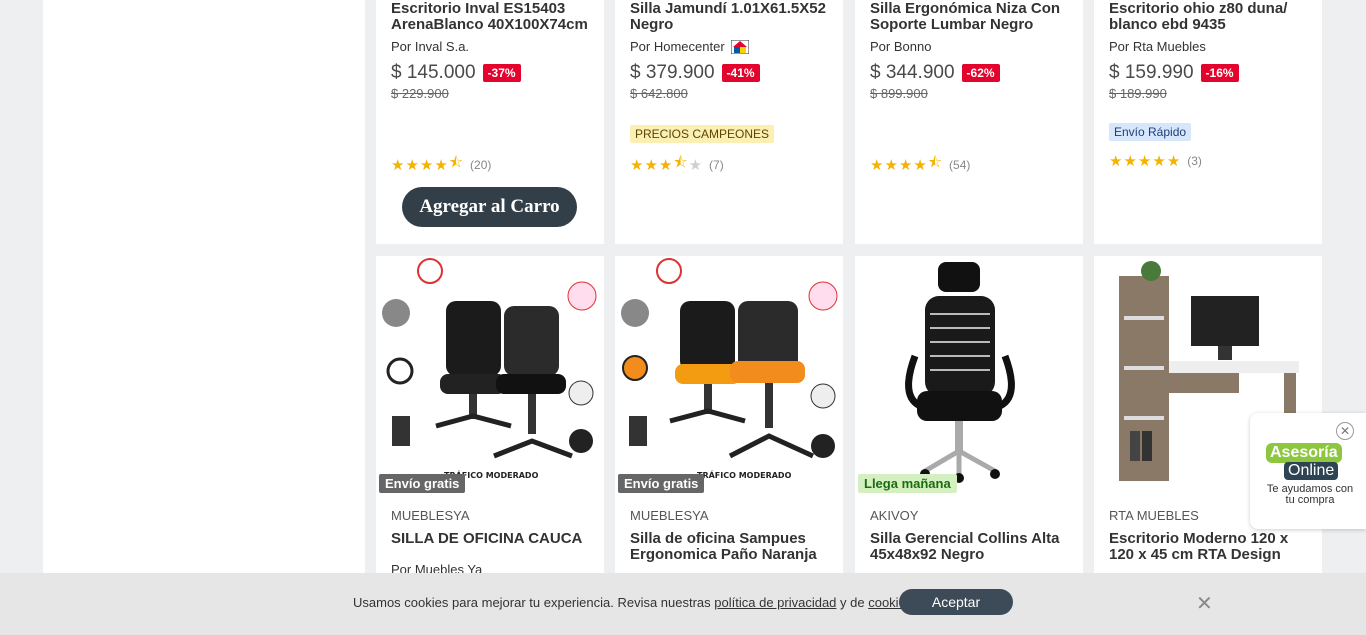 The height and width of the screenshot is (635, 1366). I want to click on product-price: $ 344.900, so click(912, 72).